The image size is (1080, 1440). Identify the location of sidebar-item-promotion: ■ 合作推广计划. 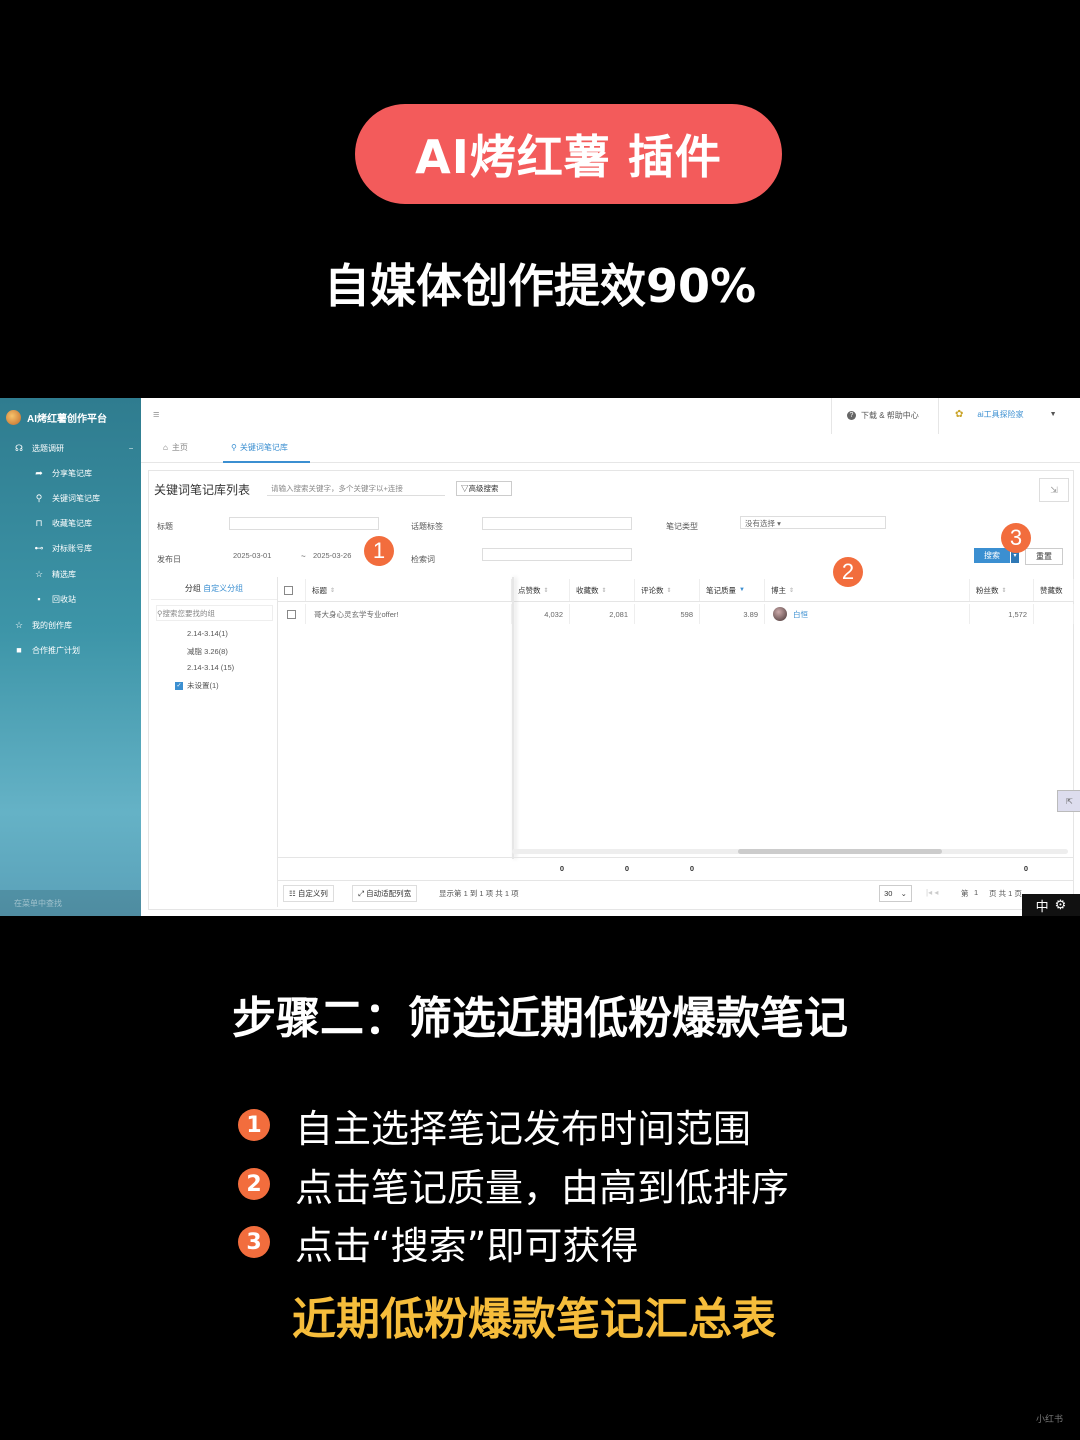
(70, 650).